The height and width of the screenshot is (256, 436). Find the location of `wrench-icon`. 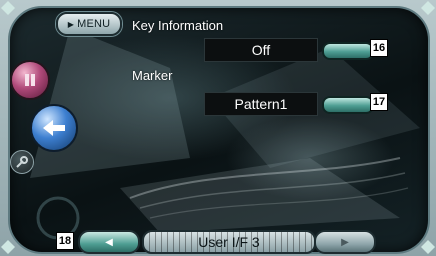

wrench-icon is located at coordinates (22, 162).